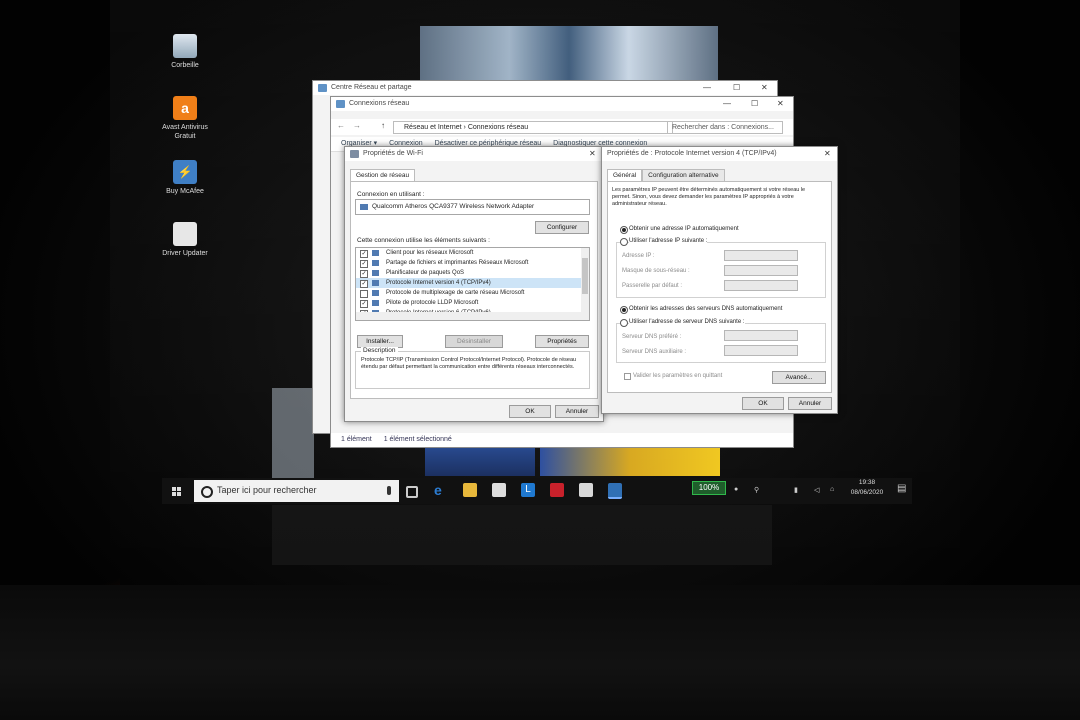 This screenshot has width=1080, height=720. I want to click on recycle-bin-icon, so click(185, 46).